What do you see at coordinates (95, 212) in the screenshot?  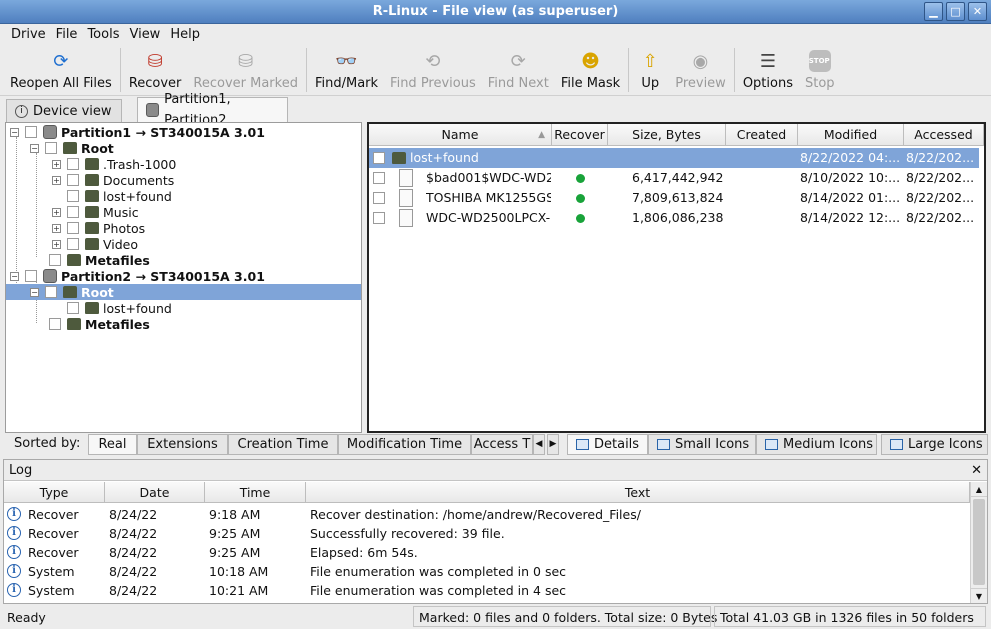 I see `tree-node-music: + Music` at bounding box center [95, 212].